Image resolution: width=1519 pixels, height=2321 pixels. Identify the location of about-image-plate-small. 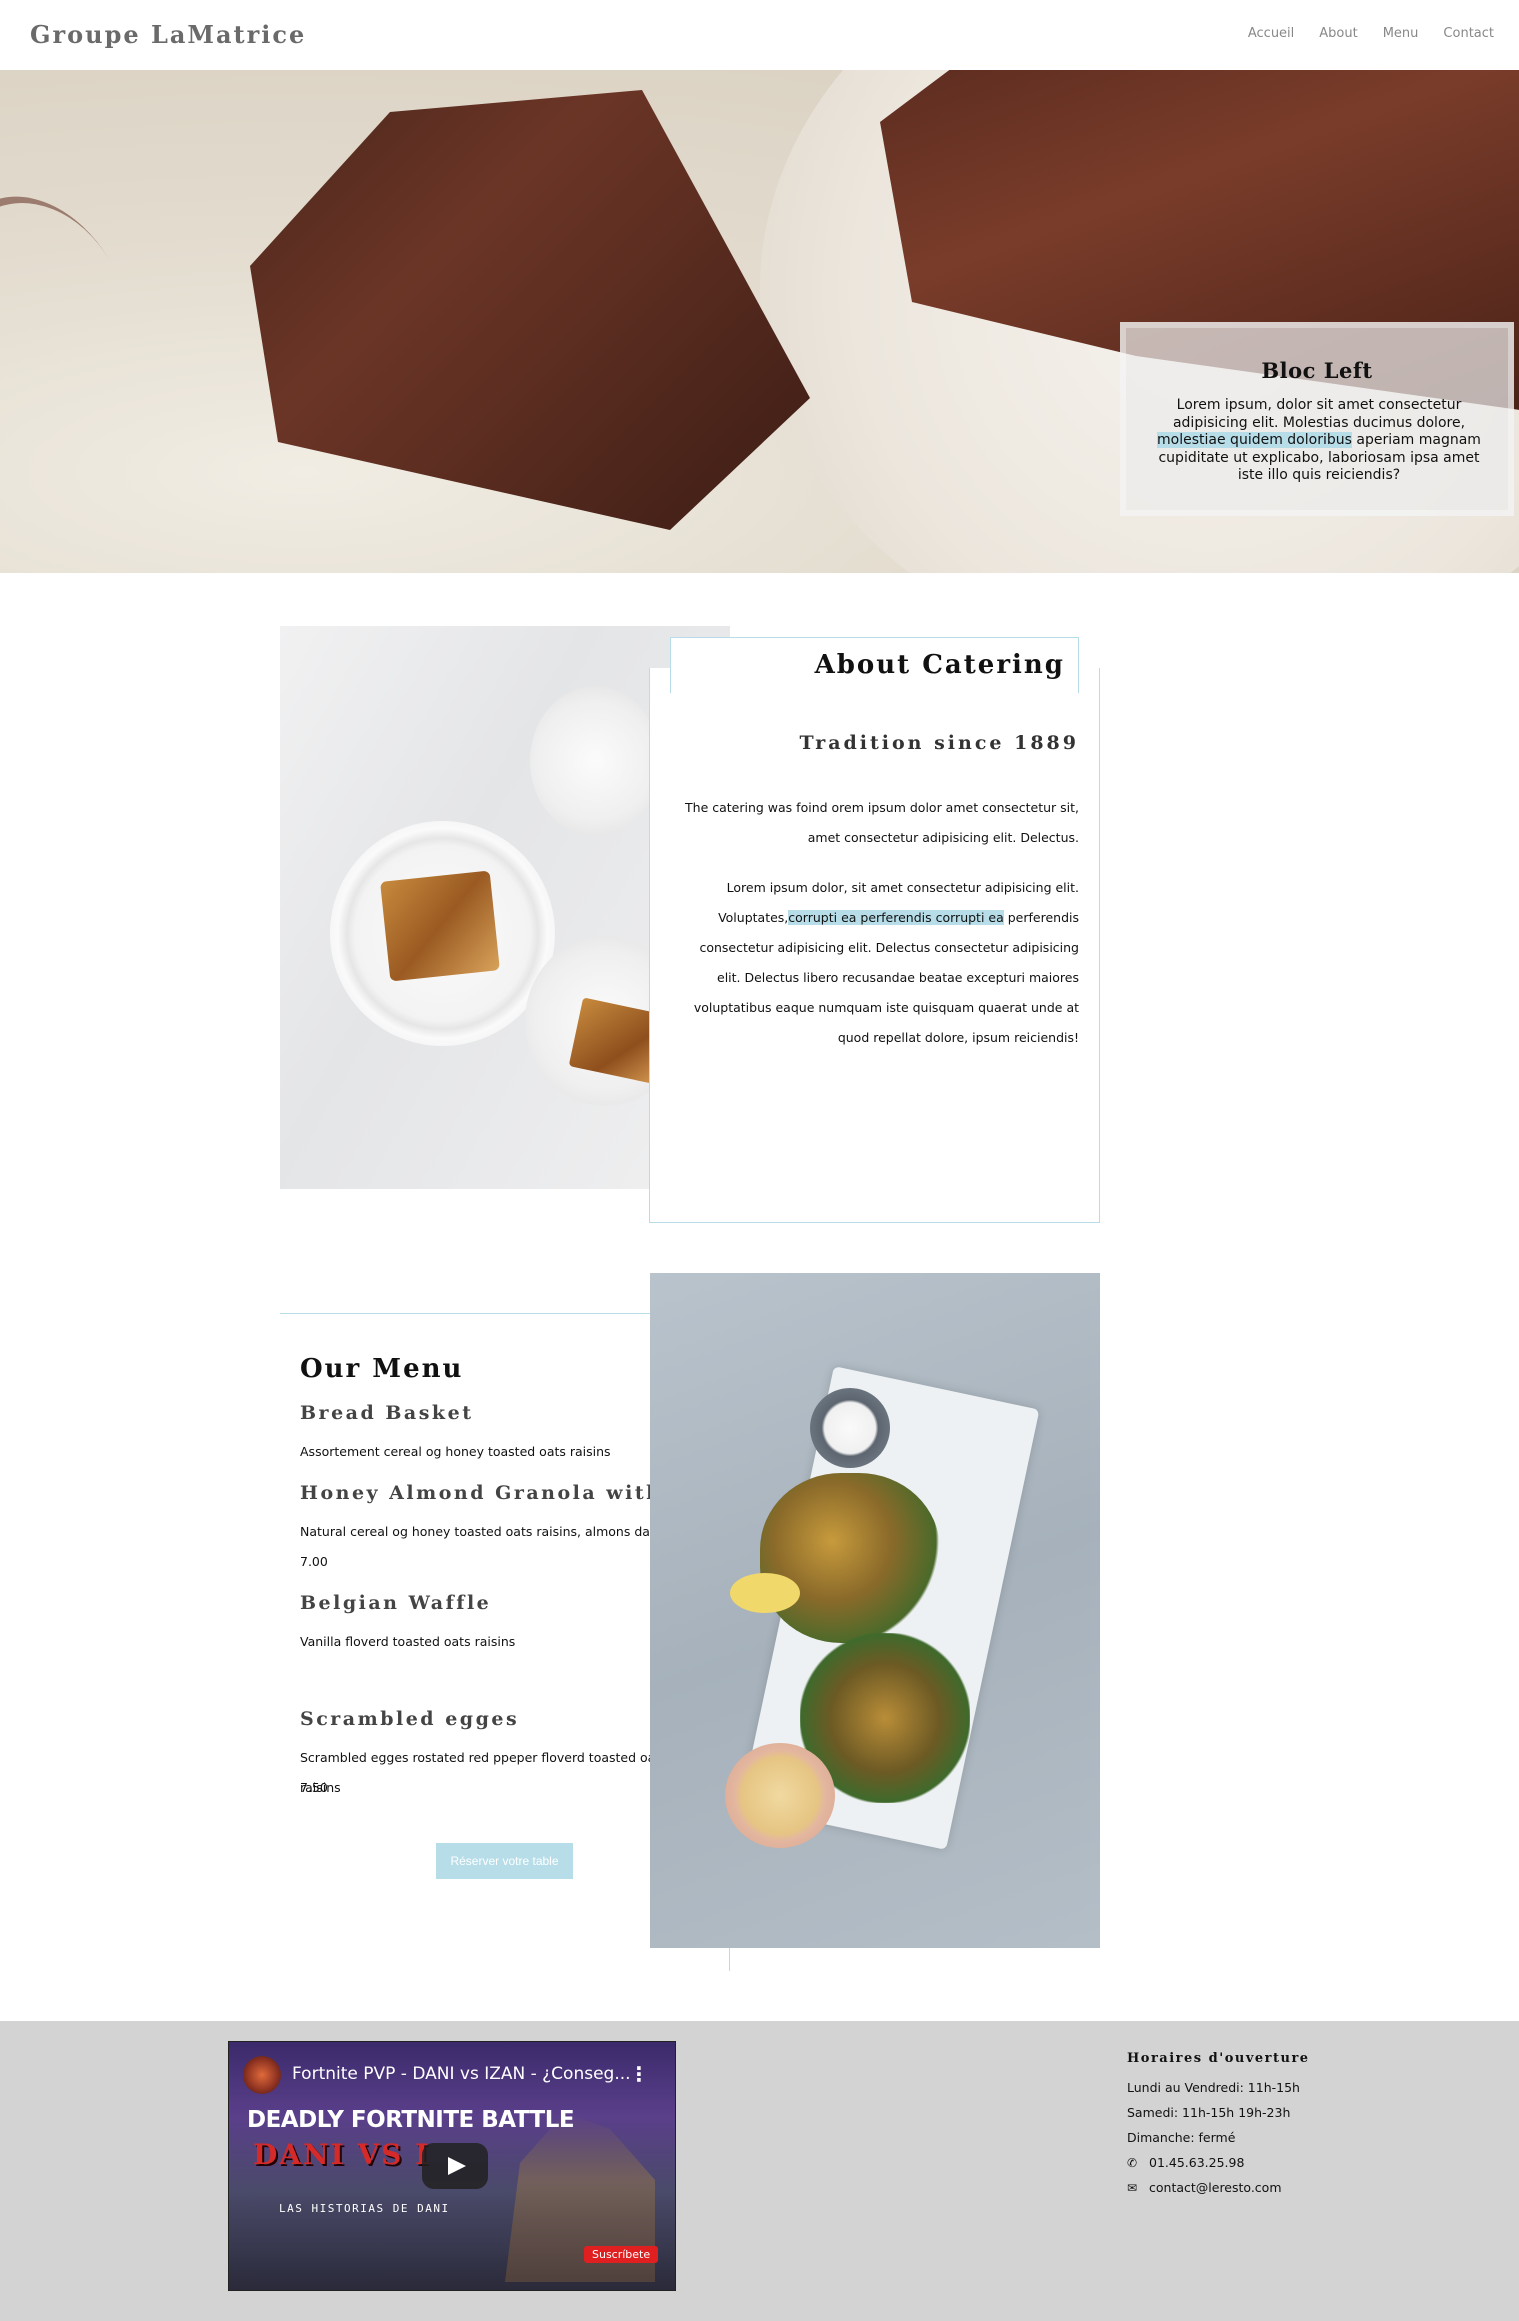
(595, 761).